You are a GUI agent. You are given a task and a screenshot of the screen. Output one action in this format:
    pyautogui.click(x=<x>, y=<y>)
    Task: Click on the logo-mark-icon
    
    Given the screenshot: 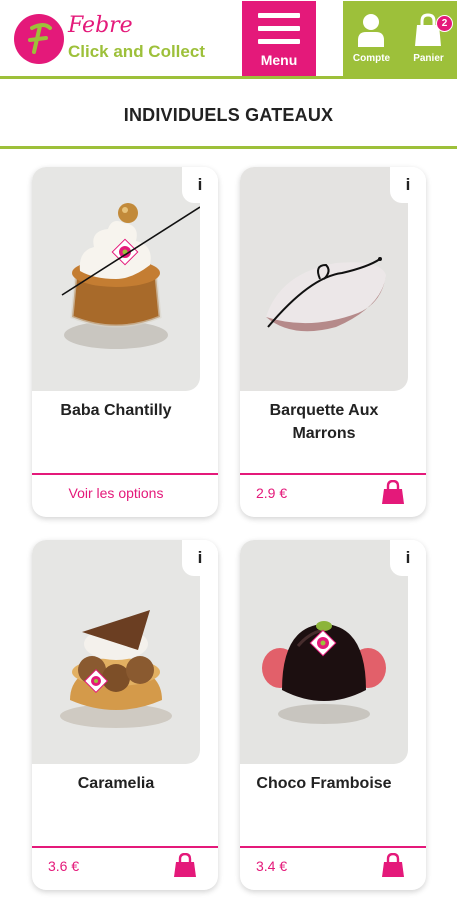 What is the action you would take?
    pyautogui.click(x=39, y=39)
    